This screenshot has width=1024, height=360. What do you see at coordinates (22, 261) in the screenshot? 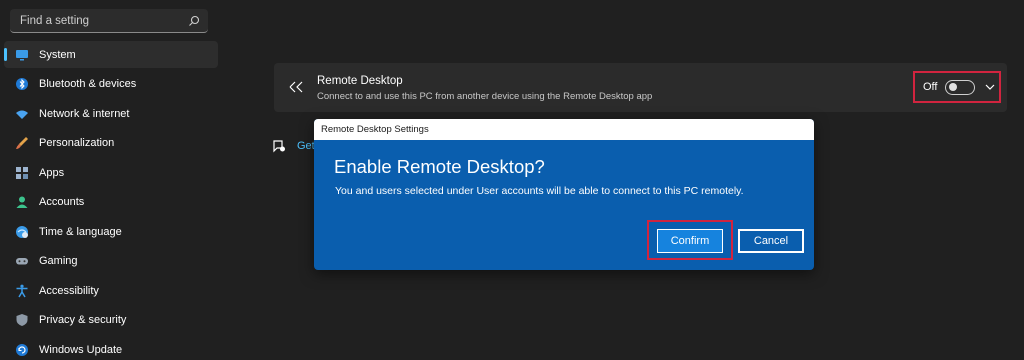
I see `gamepad-icon` at bounding box center [22, 261].